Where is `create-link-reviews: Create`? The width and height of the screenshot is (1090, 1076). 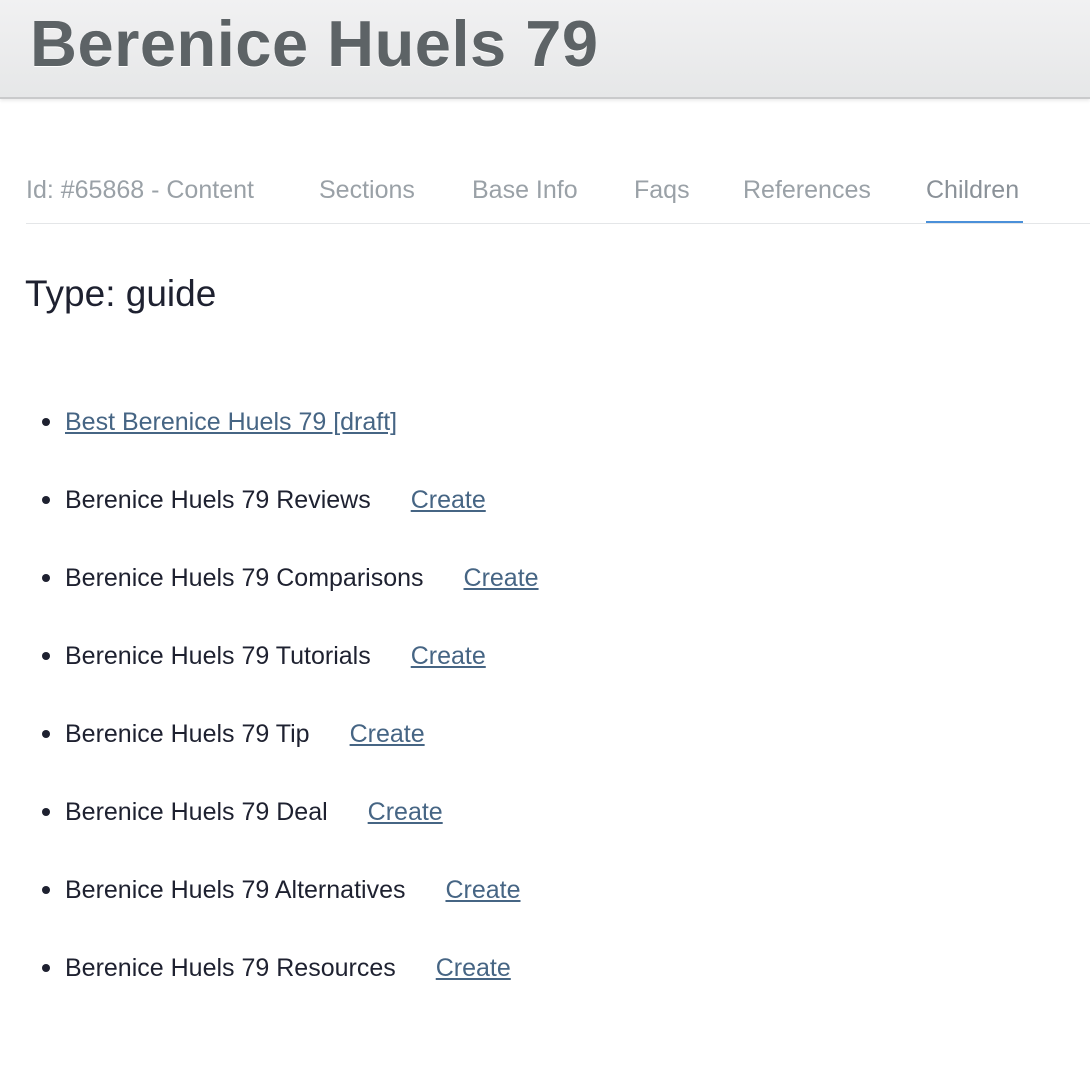
create-link-reviews: Create is located at coordinates (448, 500).